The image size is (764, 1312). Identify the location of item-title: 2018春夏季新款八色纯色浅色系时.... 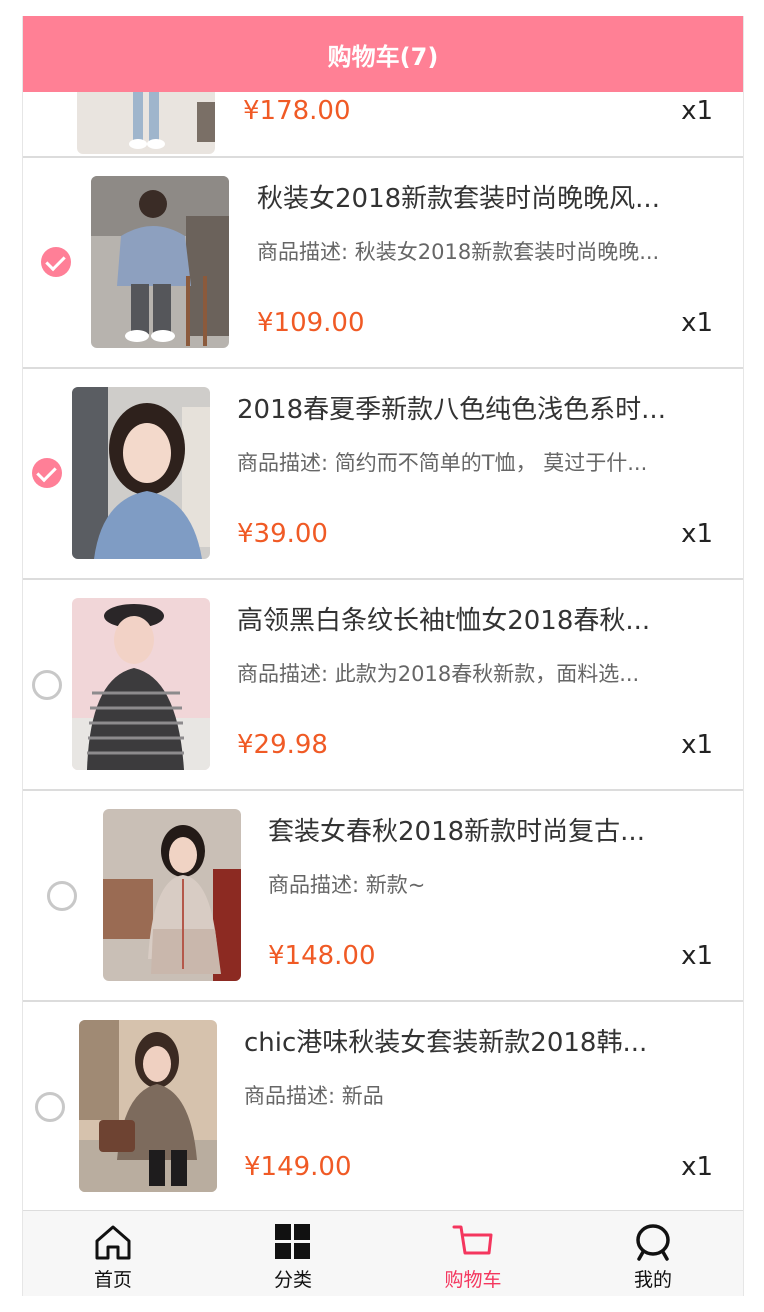
(477, 407).